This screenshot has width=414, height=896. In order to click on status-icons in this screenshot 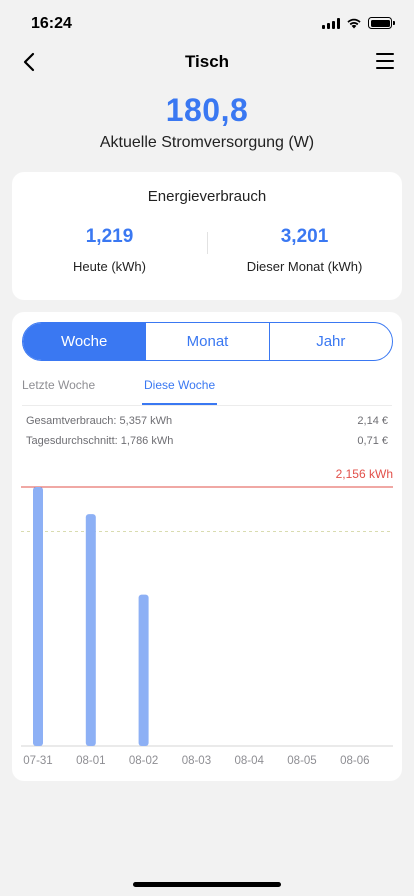, I will do `click(358, 23)`.